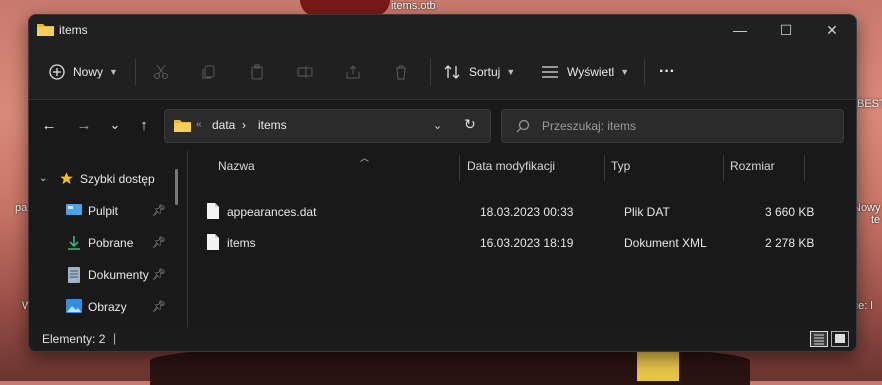  What do you see at coordinates (401, 72) in the screenshot?
I see `delete-icon` at bounding box center [401, 72].